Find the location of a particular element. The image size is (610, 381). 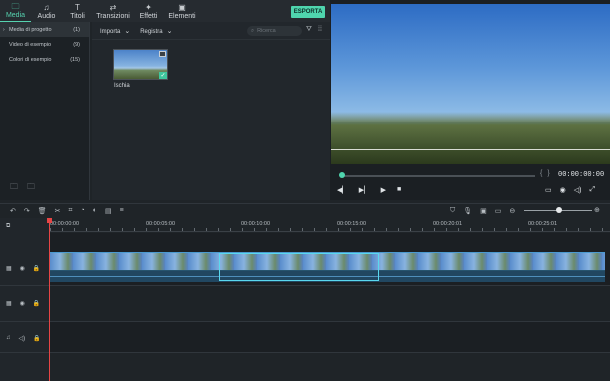

playhead is located at coordinates (49, 300).